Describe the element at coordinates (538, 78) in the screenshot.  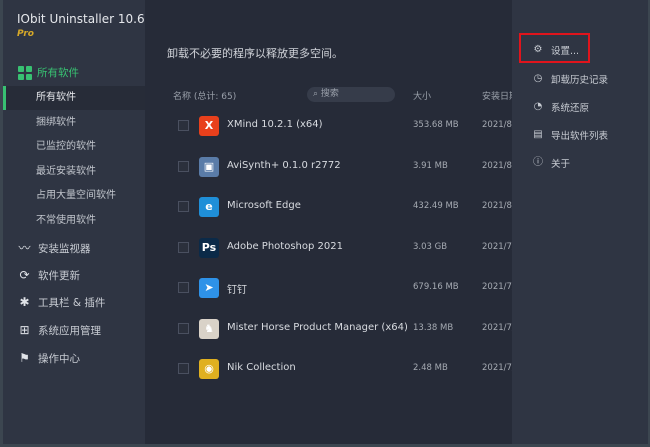
I see `history-icon: ◷` at that location.